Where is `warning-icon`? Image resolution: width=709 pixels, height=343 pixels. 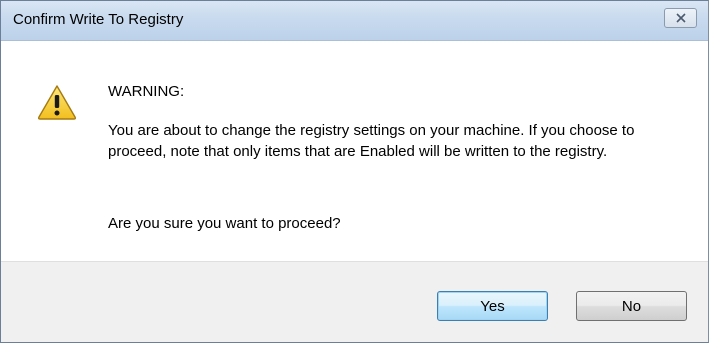 warning-icon is located at coordinates (57, 102).